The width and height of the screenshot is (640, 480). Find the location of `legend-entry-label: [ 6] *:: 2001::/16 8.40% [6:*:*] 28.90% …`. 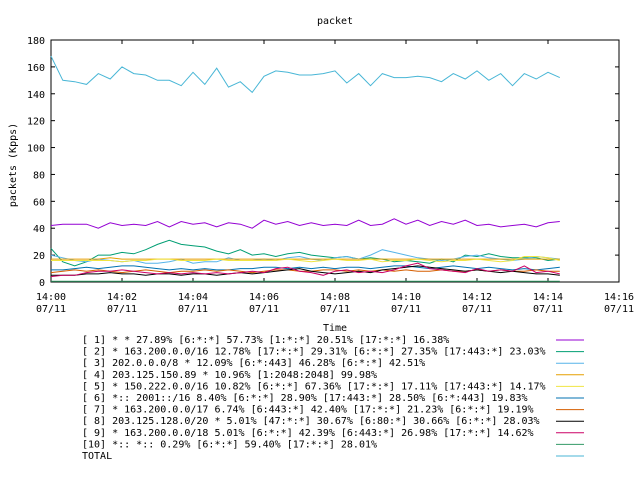

legend-entry-label: [ 6] *:: 2001::/16 8.40% [6:*:*] 28.90% … is located at coordinates (305, 398).